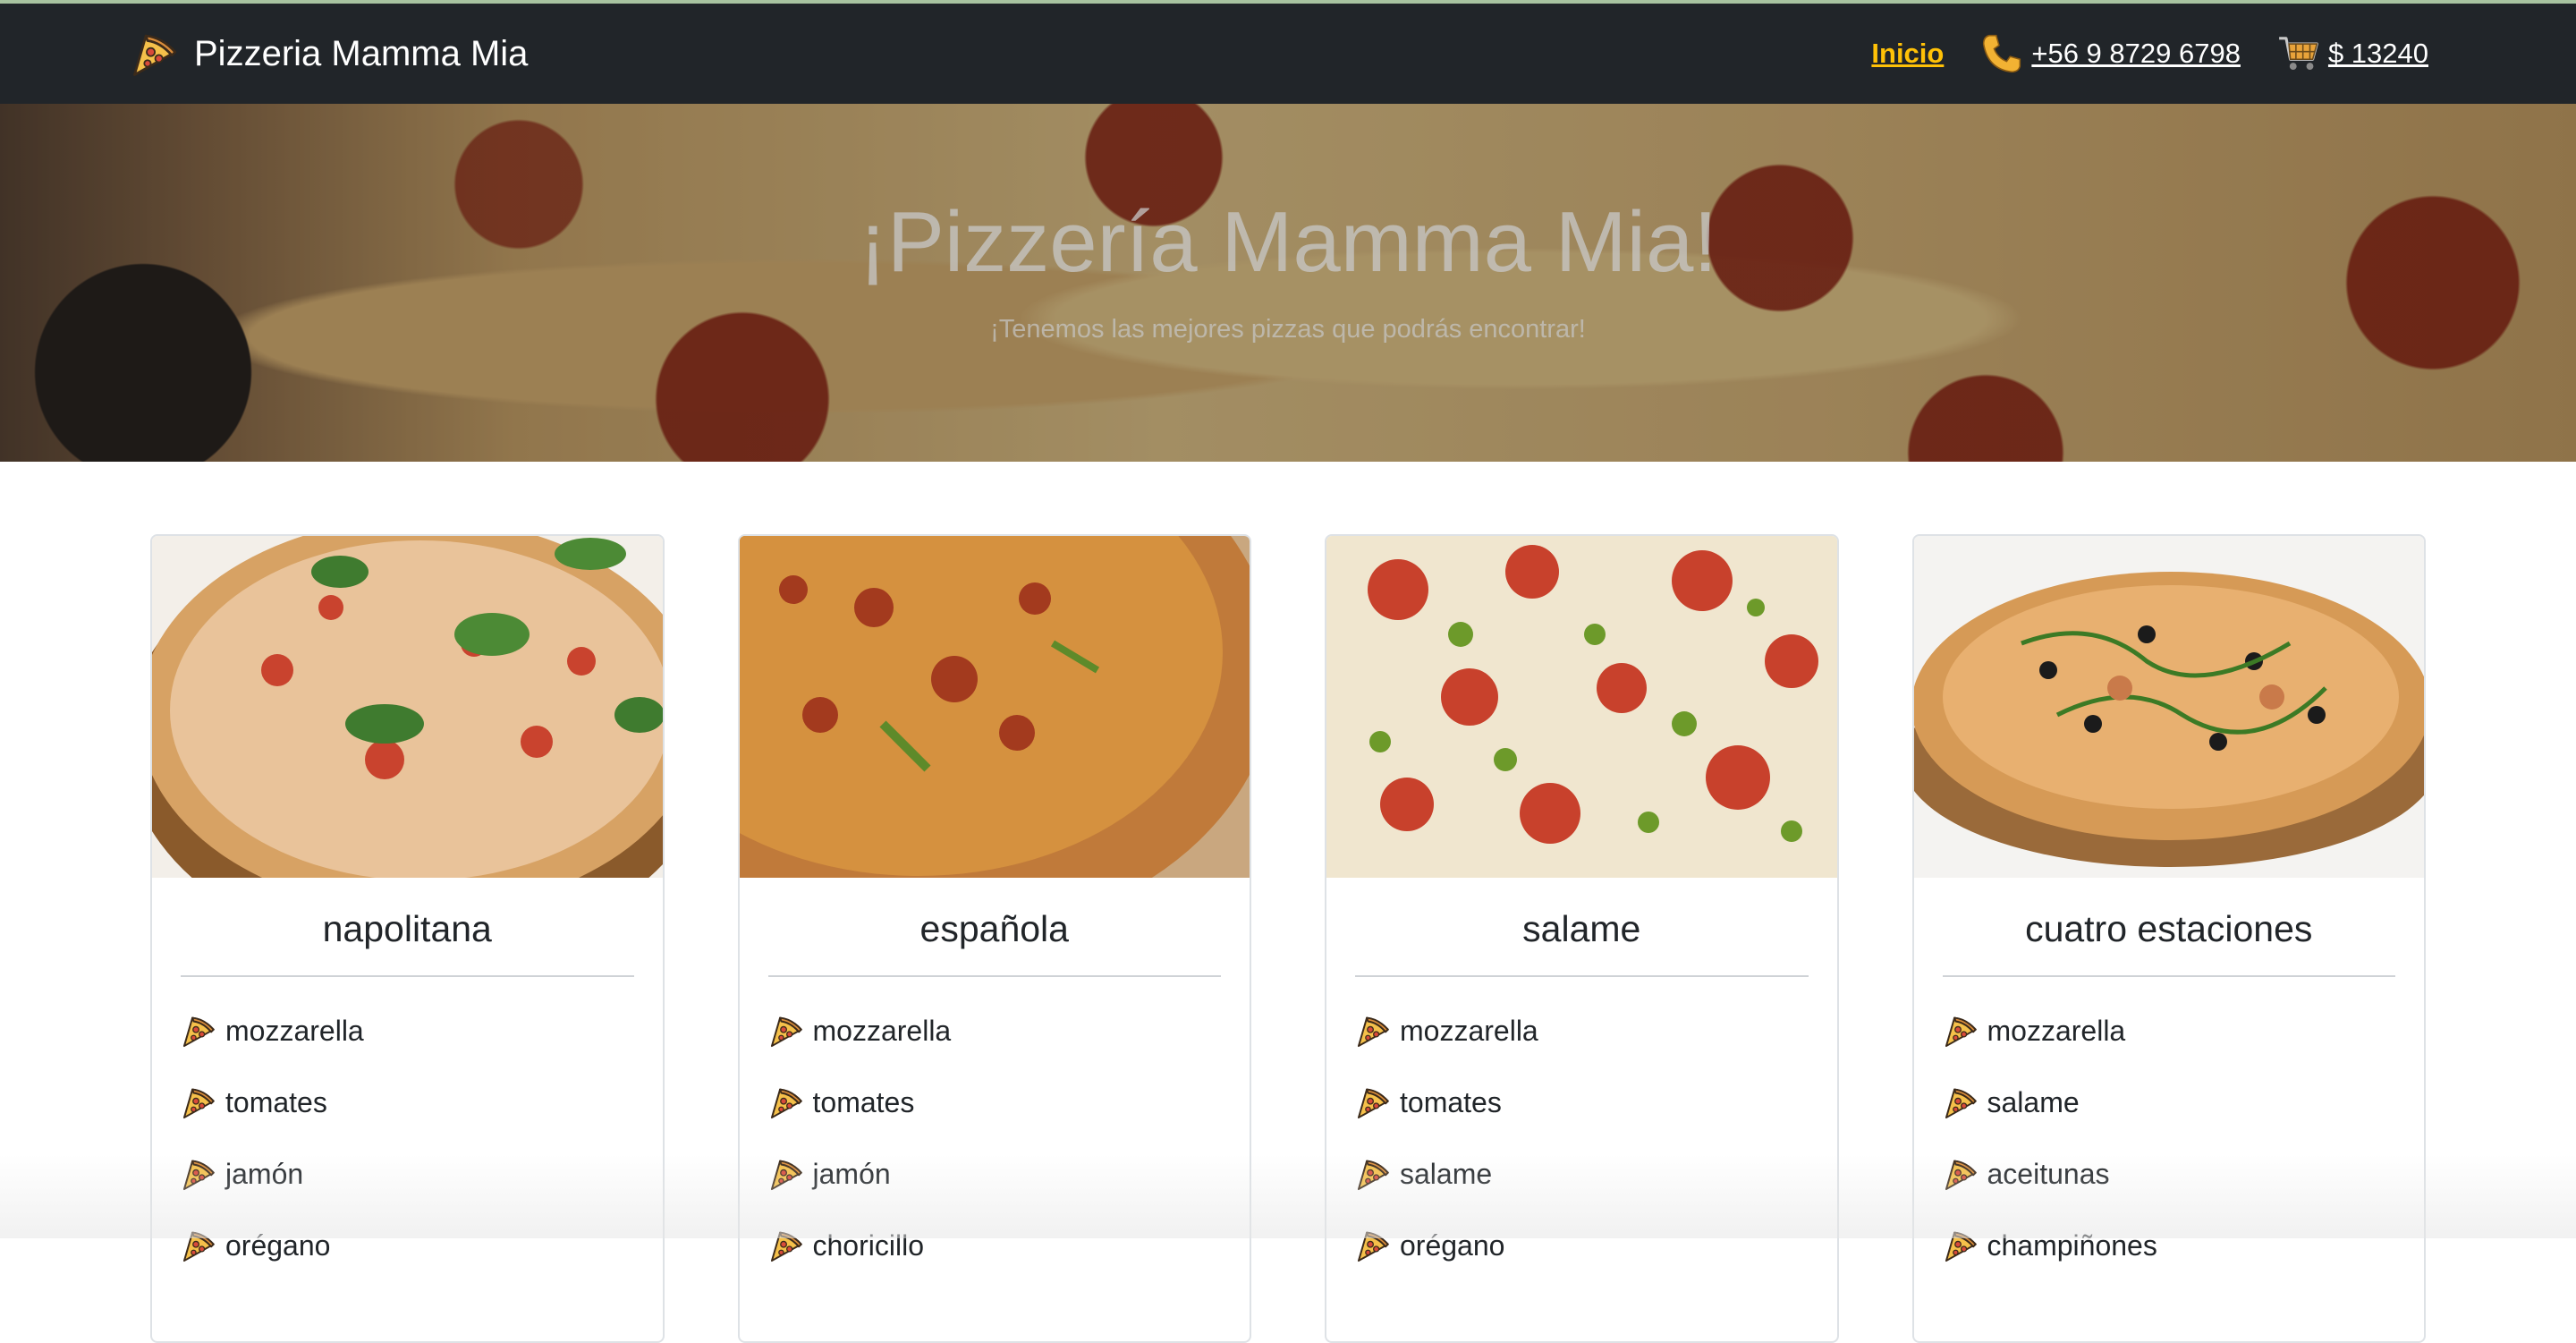 The image size is (2576, 1343). What do you see at coordinates (2072, 1245) in the screenshot?
I see `ingredient-label: champiñones` at bounding box center [2072, 1245].